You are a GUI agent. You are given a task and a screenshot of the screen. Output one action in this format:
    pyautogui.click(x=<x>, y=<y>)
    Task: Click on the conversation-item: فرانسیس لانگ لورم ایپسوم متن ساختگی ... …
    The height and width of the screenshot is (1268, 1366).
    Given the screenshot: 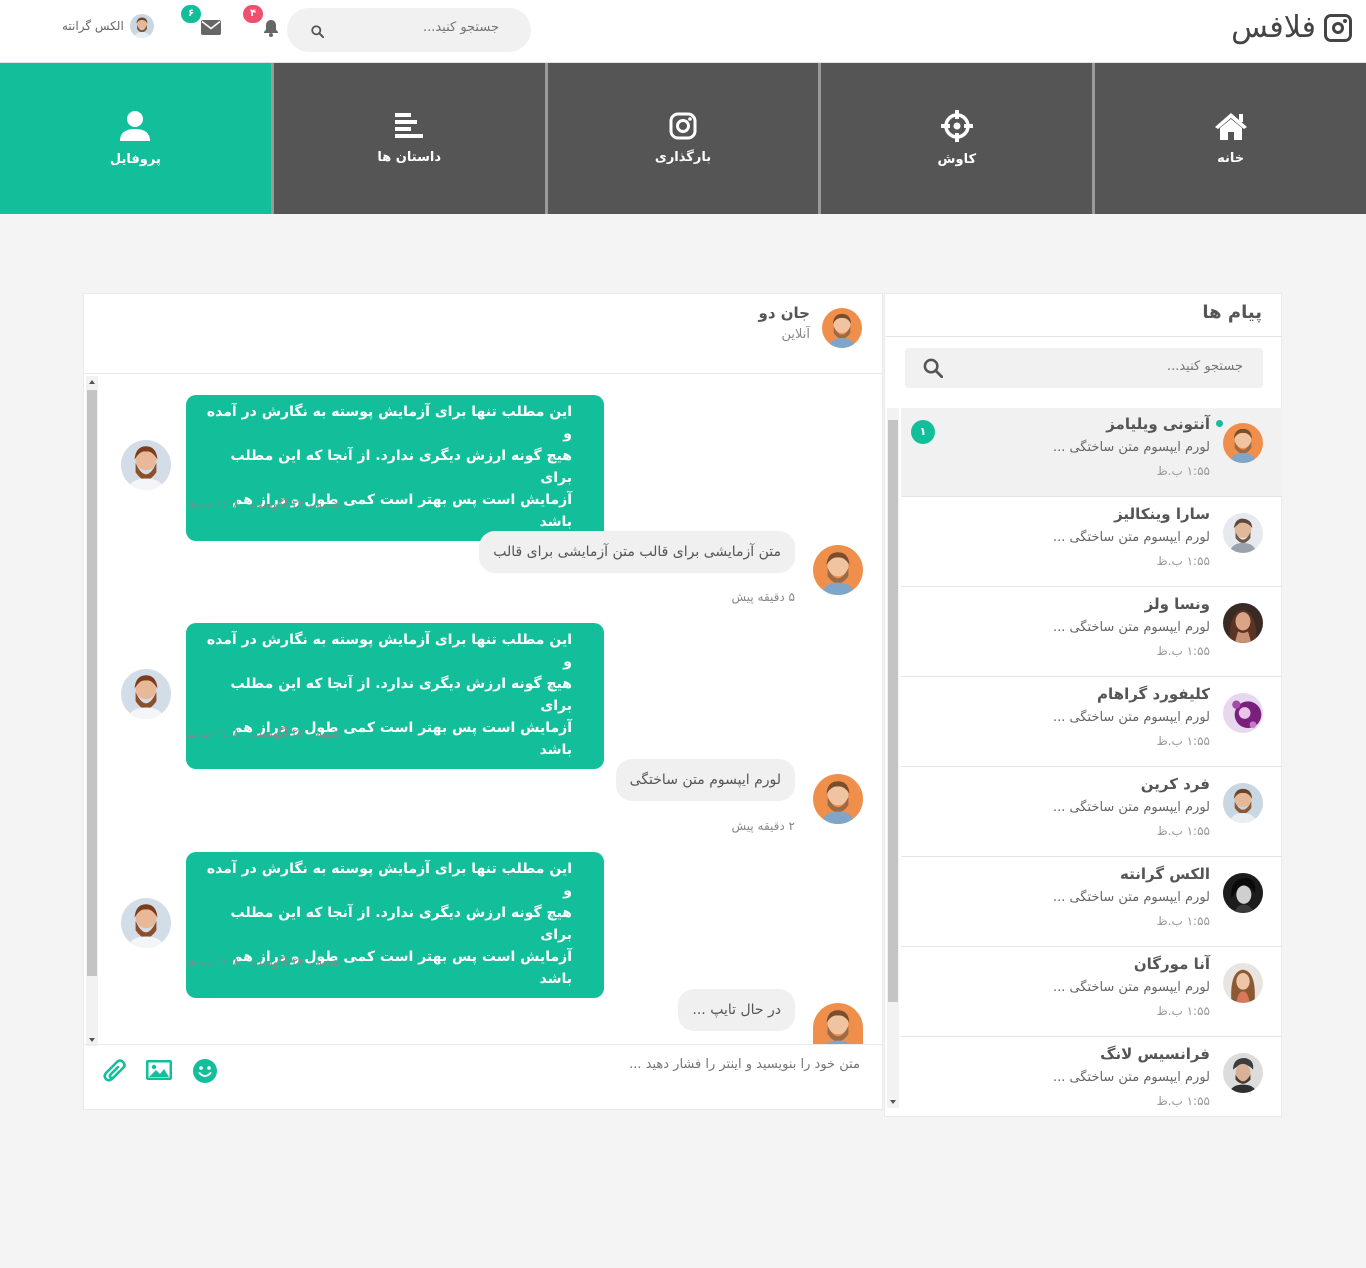 What is the action you would take?
    pyautogui.click(x=1091, y=1082)
    